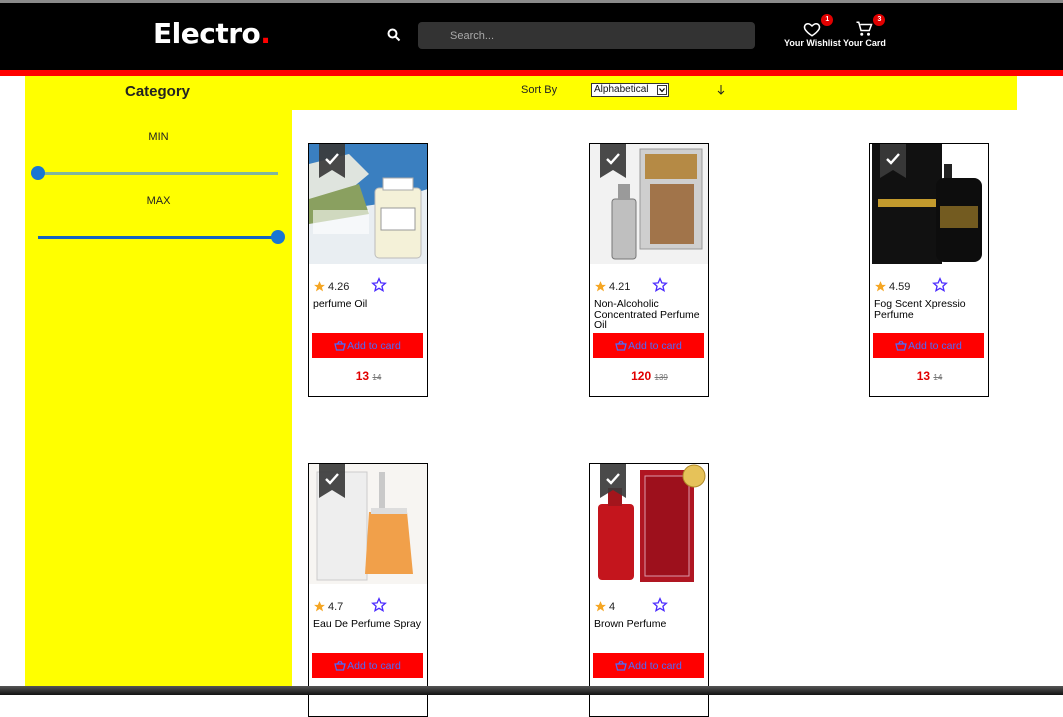 This screenshot has width=1063, height=717. What do you see at coordinates (38, 173) in the screenshot?
I see `min-slider-thumb` at bounding box center [38, 173].